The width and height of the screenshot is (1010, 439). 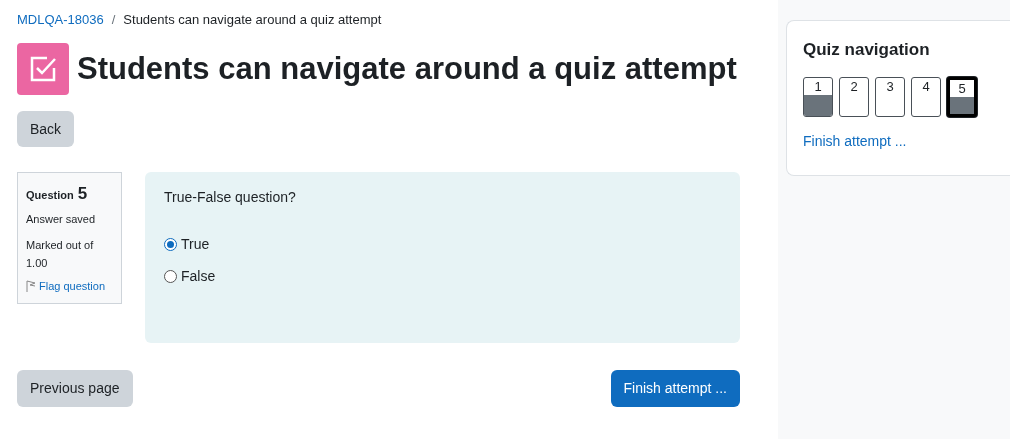 I want to click on question-nav-button: 5, so click(x=962, y=96).